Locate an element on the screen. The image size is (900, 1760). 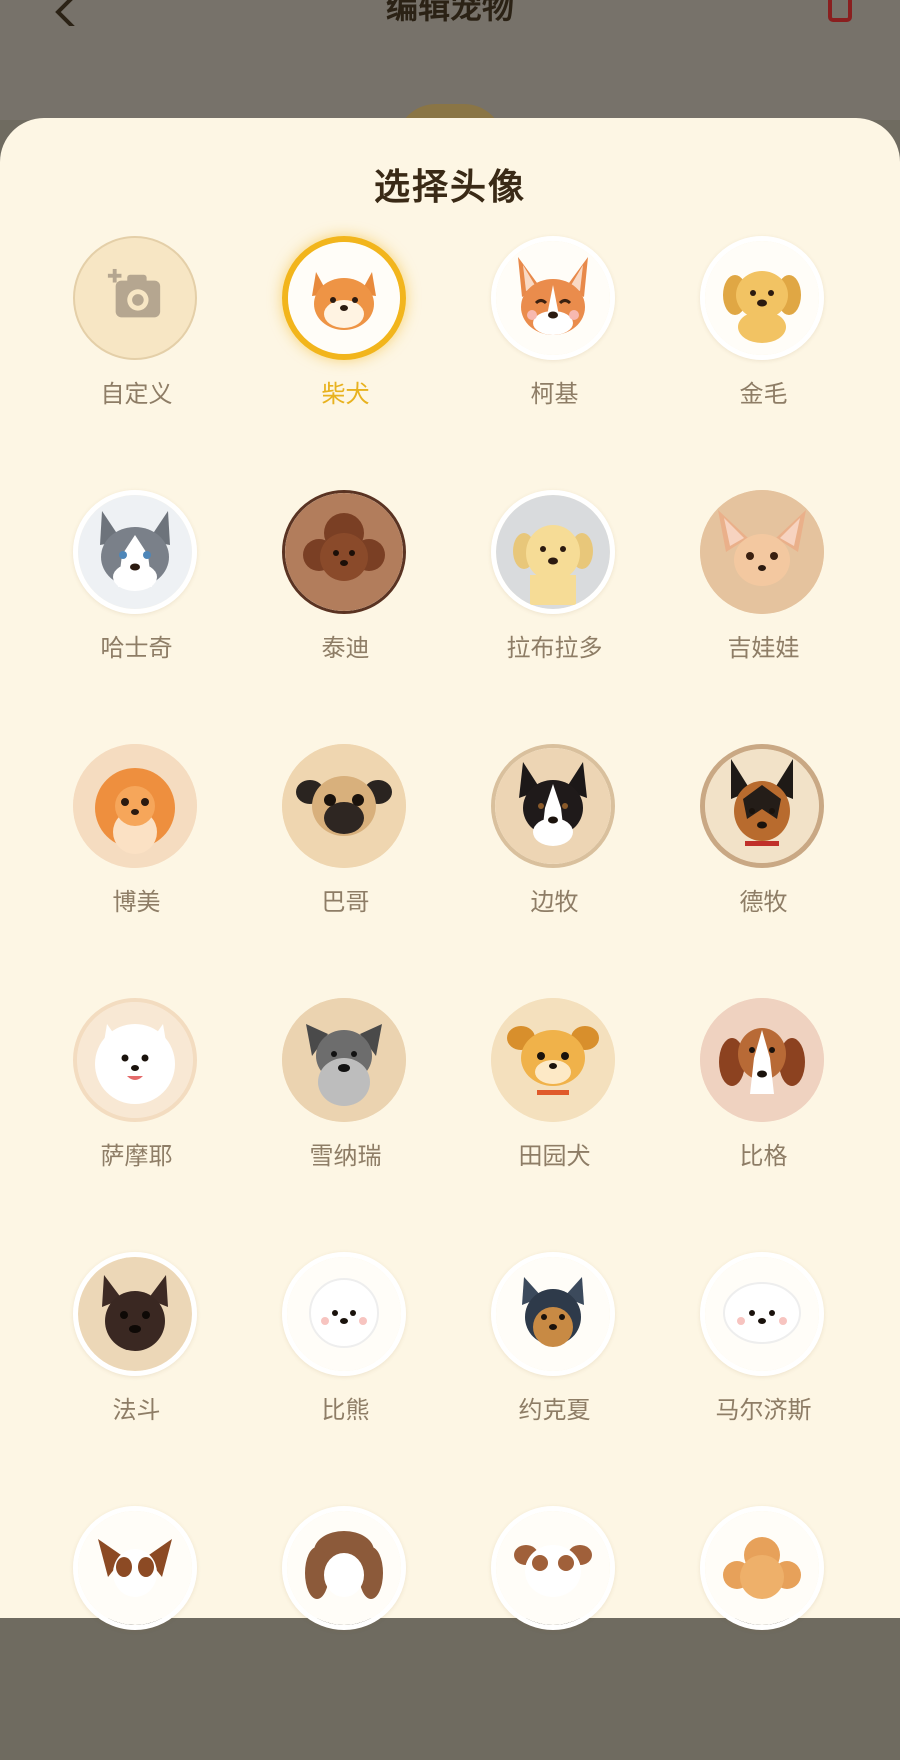
chihuahua-icon is located at coordinates (762, 552).